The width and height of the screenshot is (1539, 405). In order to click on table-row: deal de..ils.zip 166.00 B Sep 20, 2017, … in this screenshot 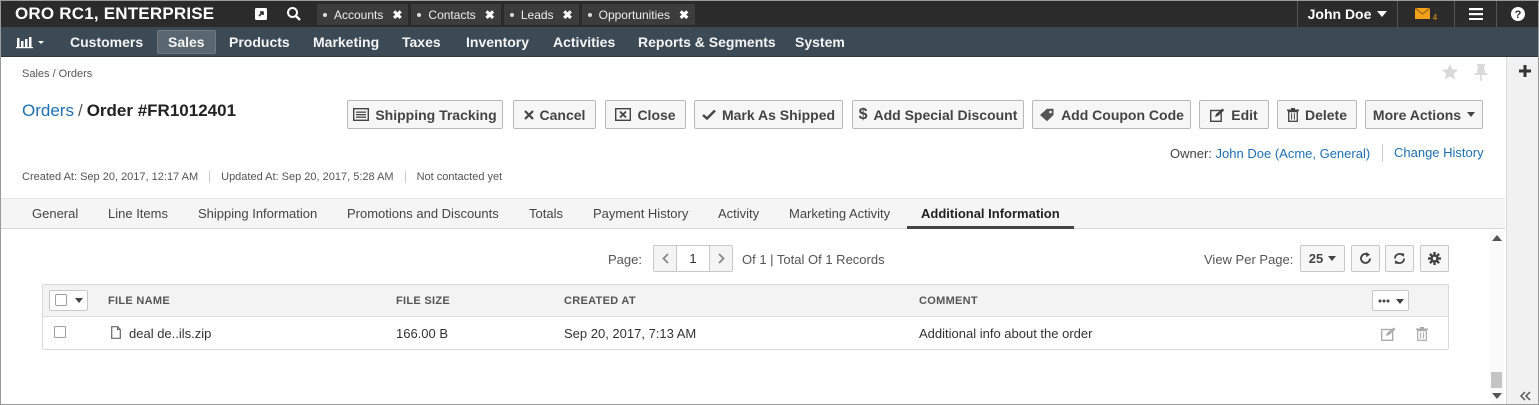, I will do `click(745, 333)`.